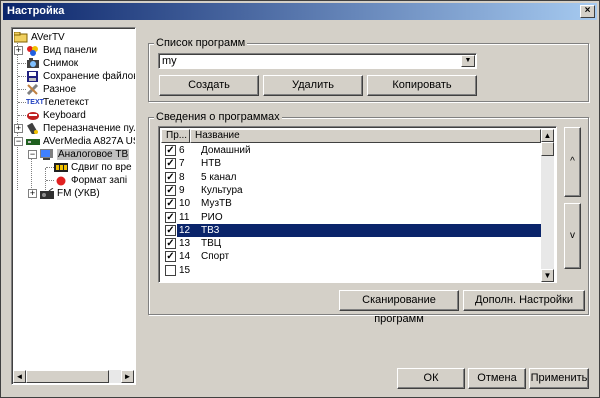 The height and width of the screenshot is (398, 600). What do you see at coordinates (170, 270) in the screenshot?
I see `program-enabled-checkbox` at bounding box center [170, 270].